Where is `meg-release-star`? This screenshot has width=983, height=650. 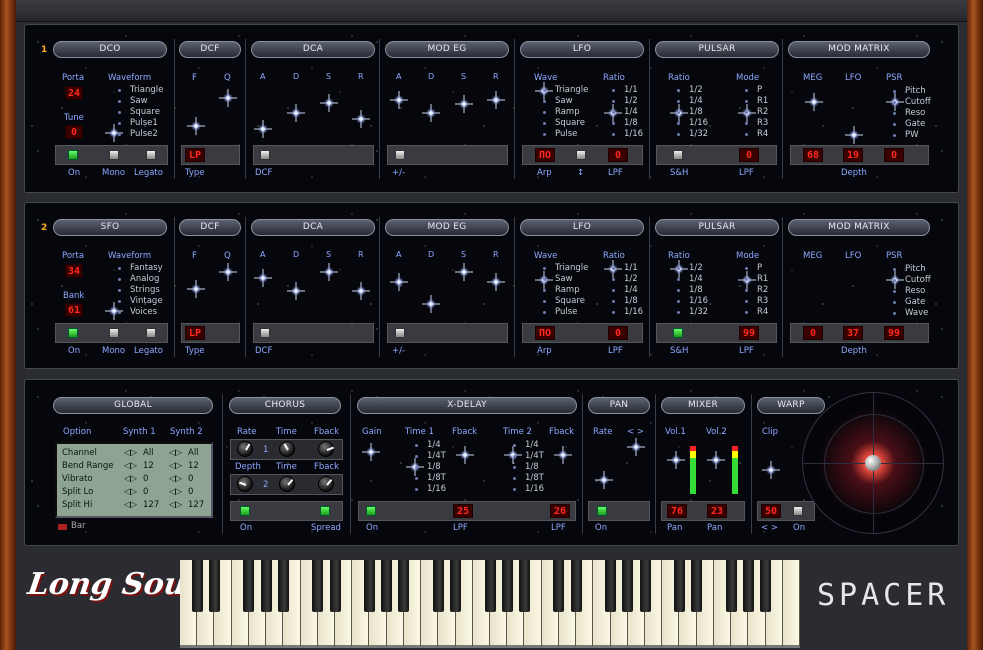 meg-release-star is located at coordinates (496, 100).